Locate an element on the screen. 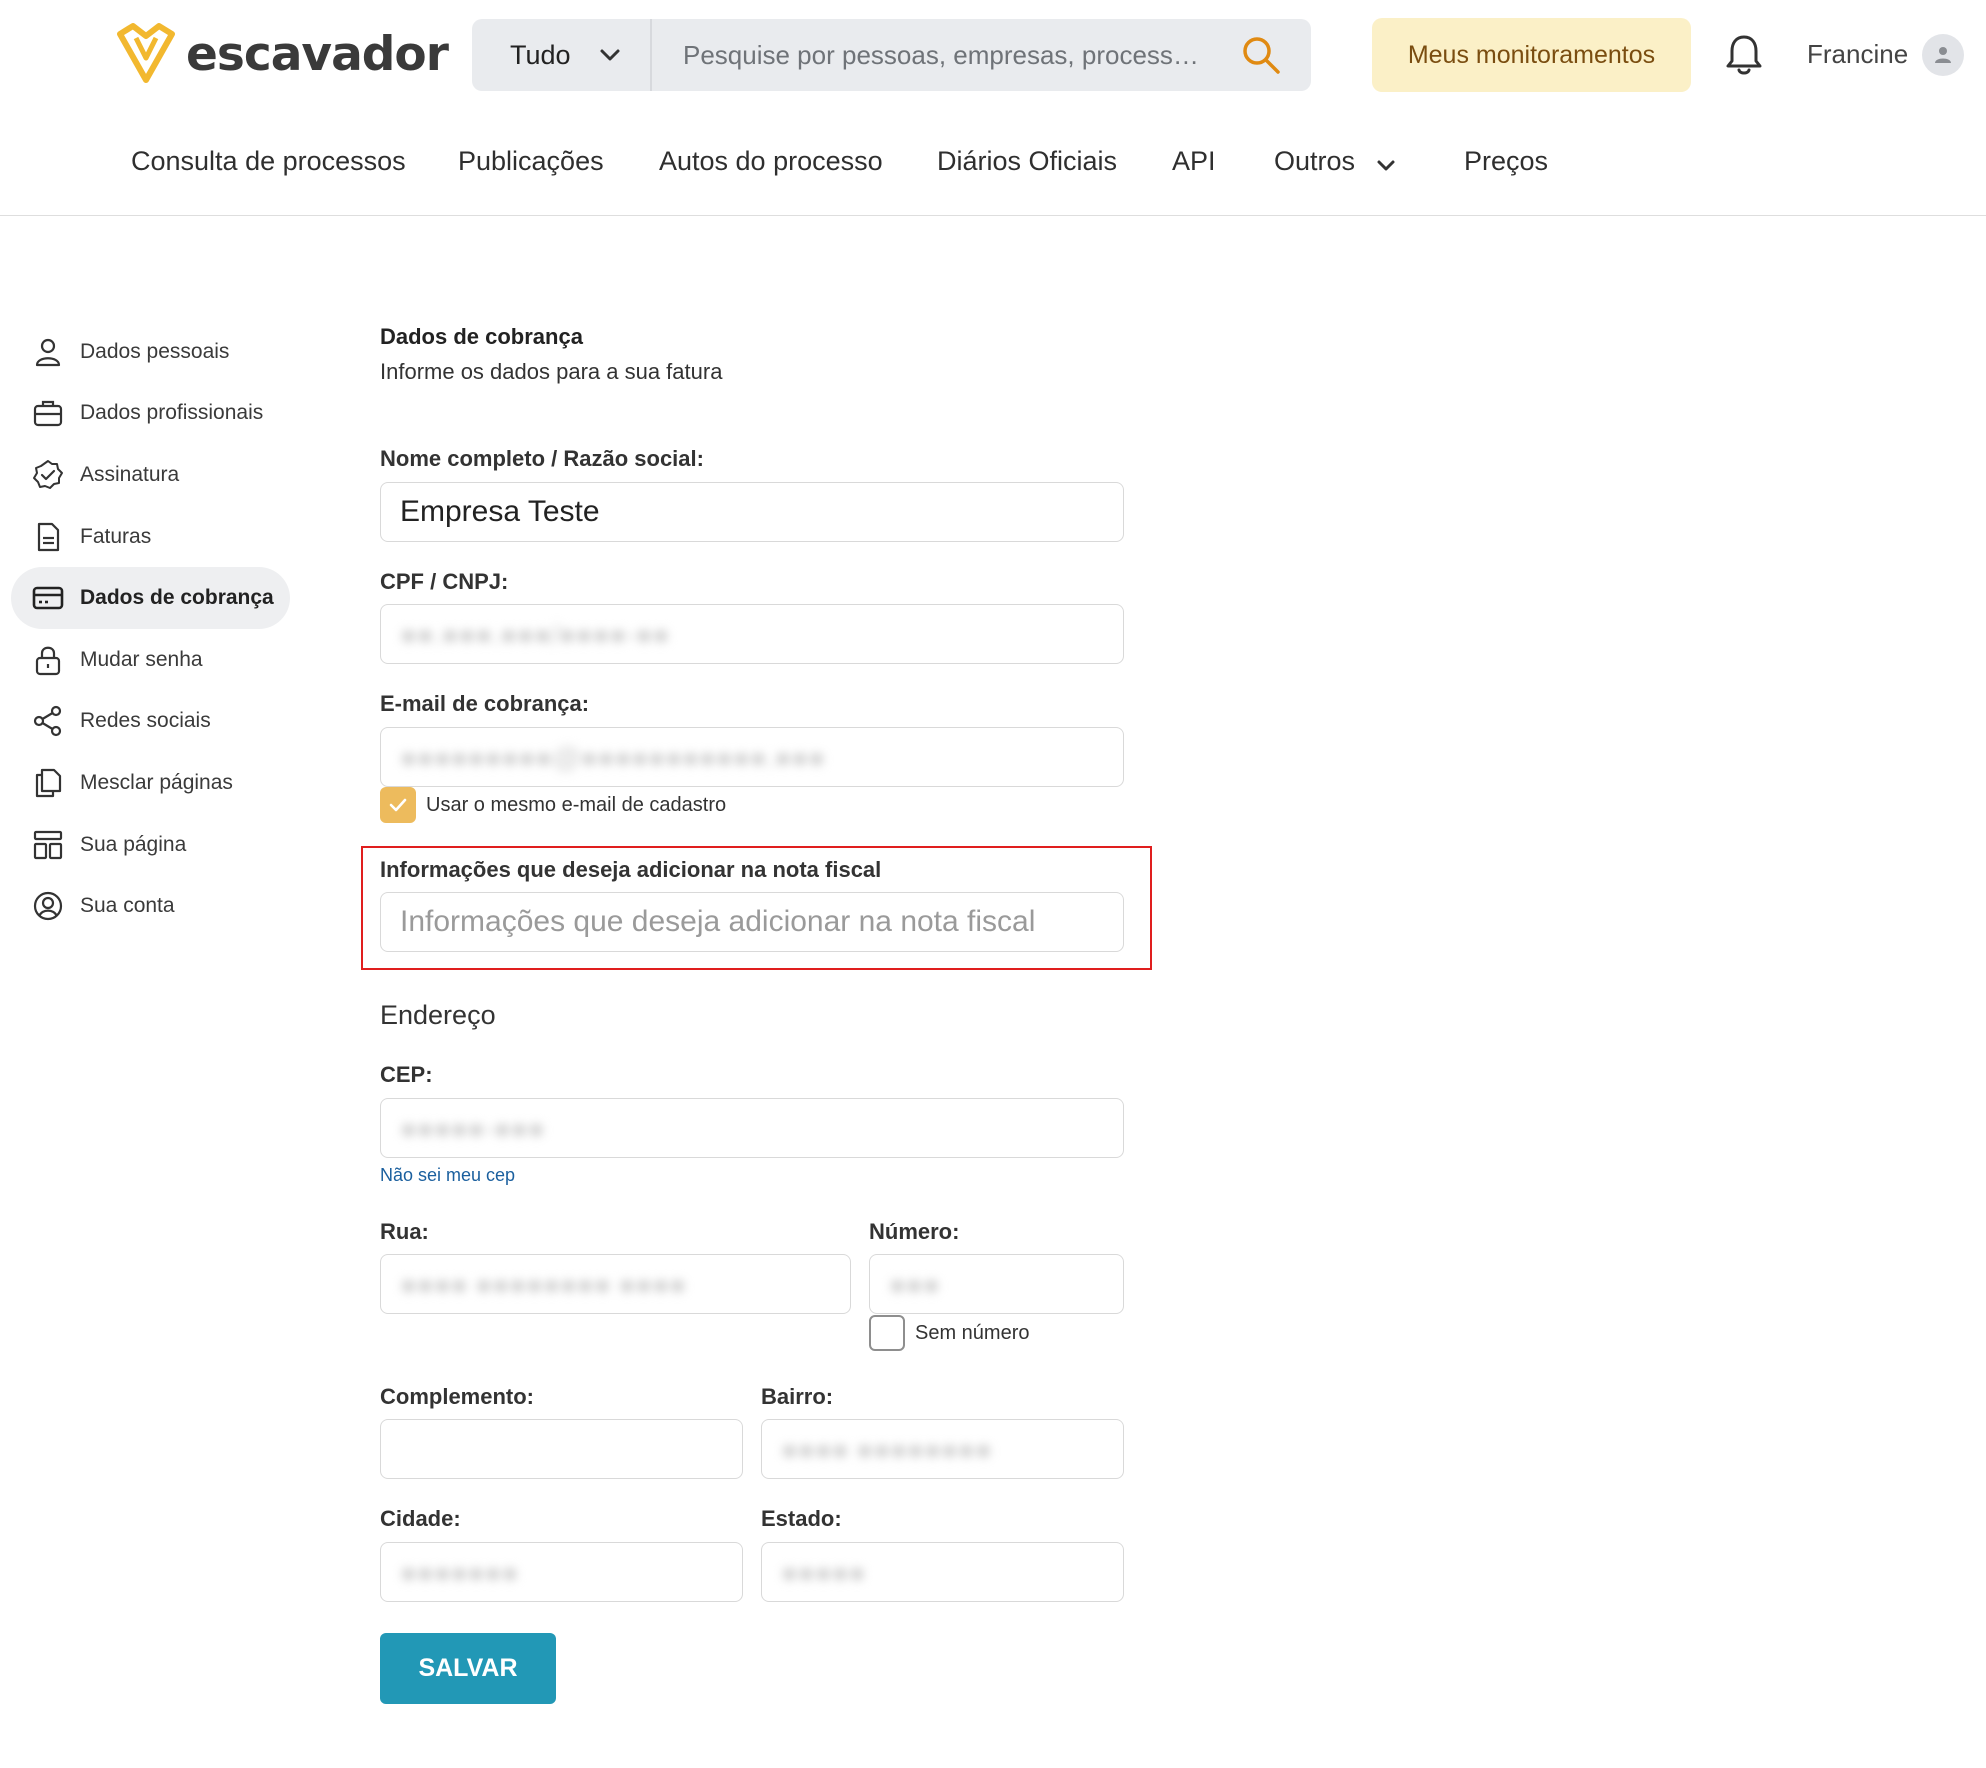 Image resolution: width=1986 pixels, height=1768 pixels. briefcase-icon is located at coordinates (48, 413).